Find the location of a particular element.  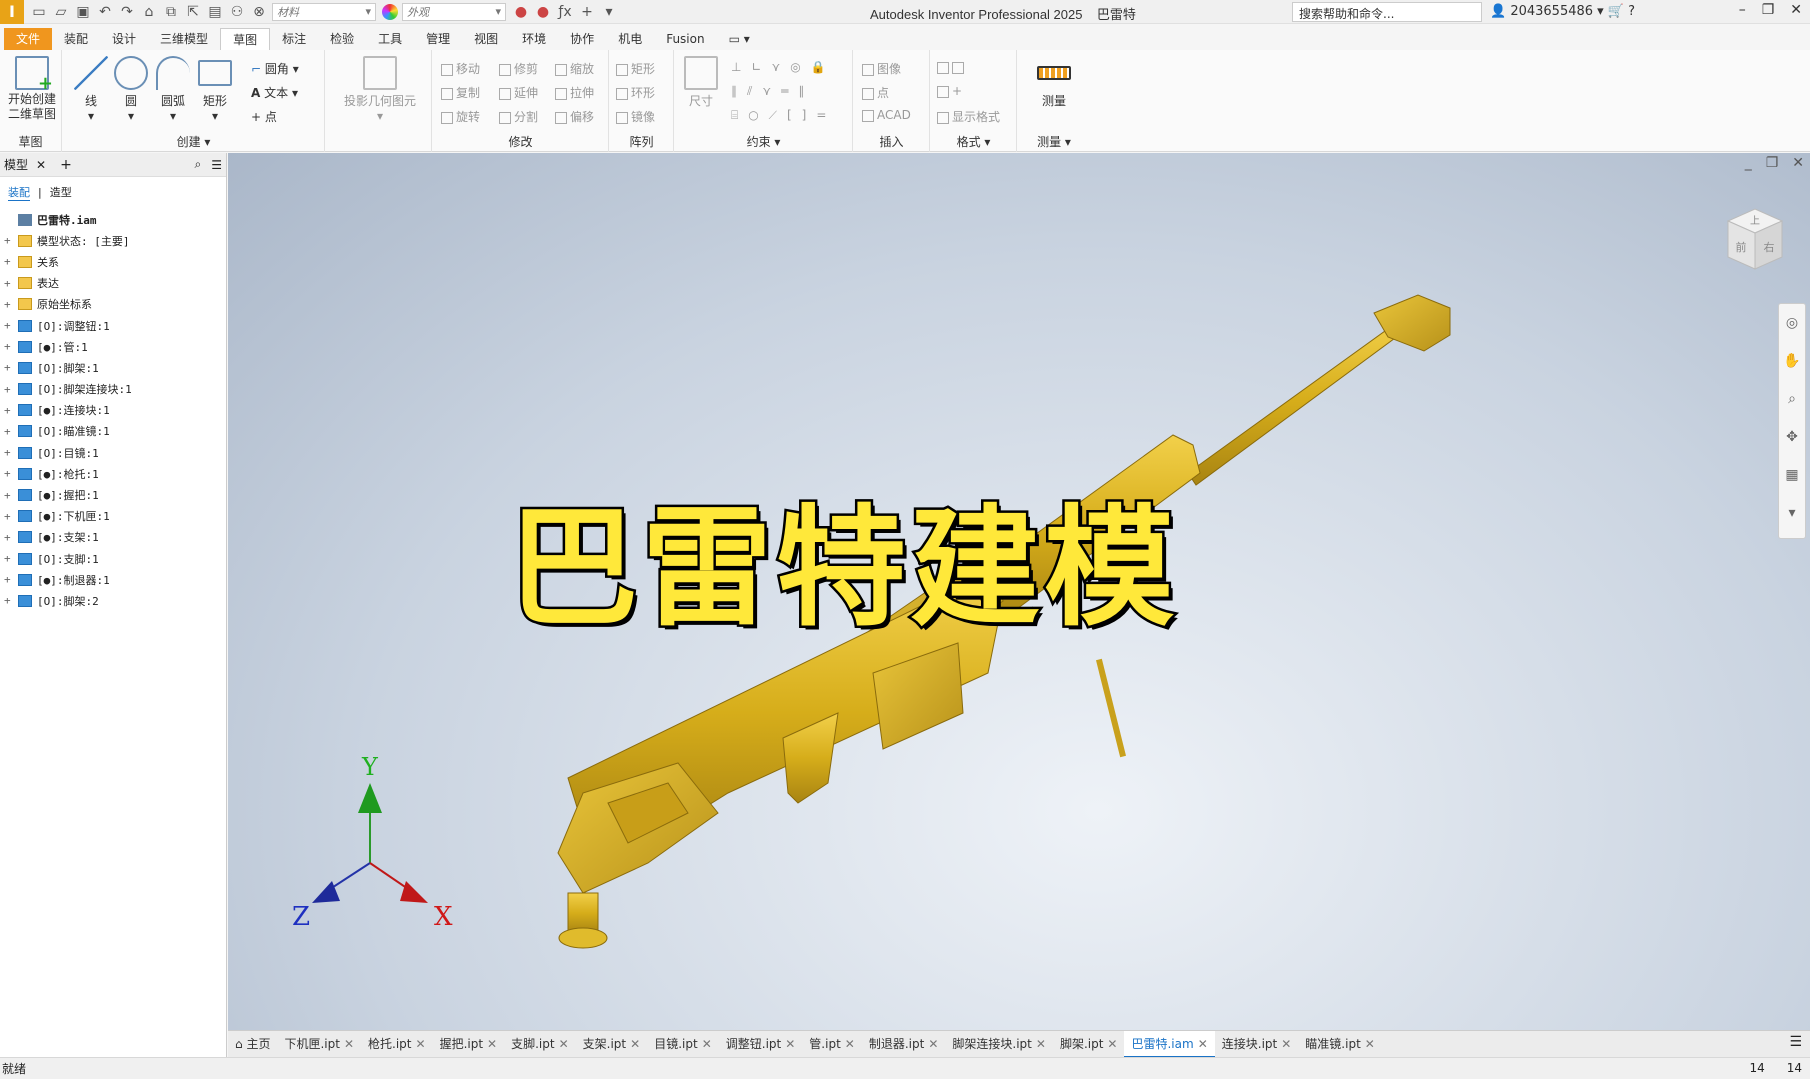

clear-icon: ● is located at coordinates (543, 12).